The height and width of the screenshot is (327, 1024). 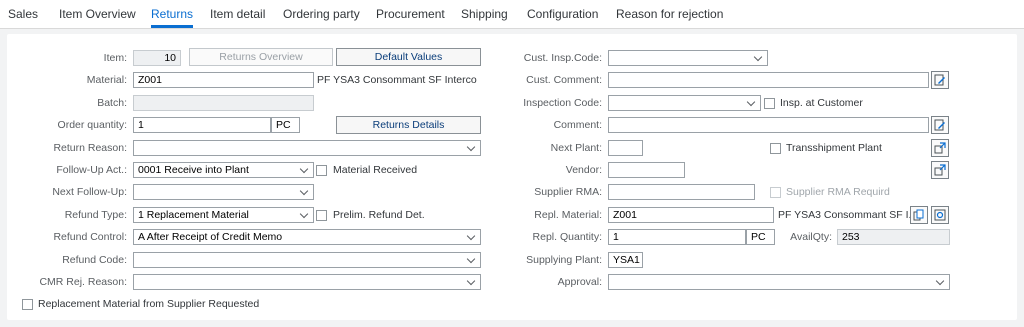 What do you see at coordinates (375, 170) in the screenshot?
I see `material-received-label: Material Received` at bounding box center [375, 170].